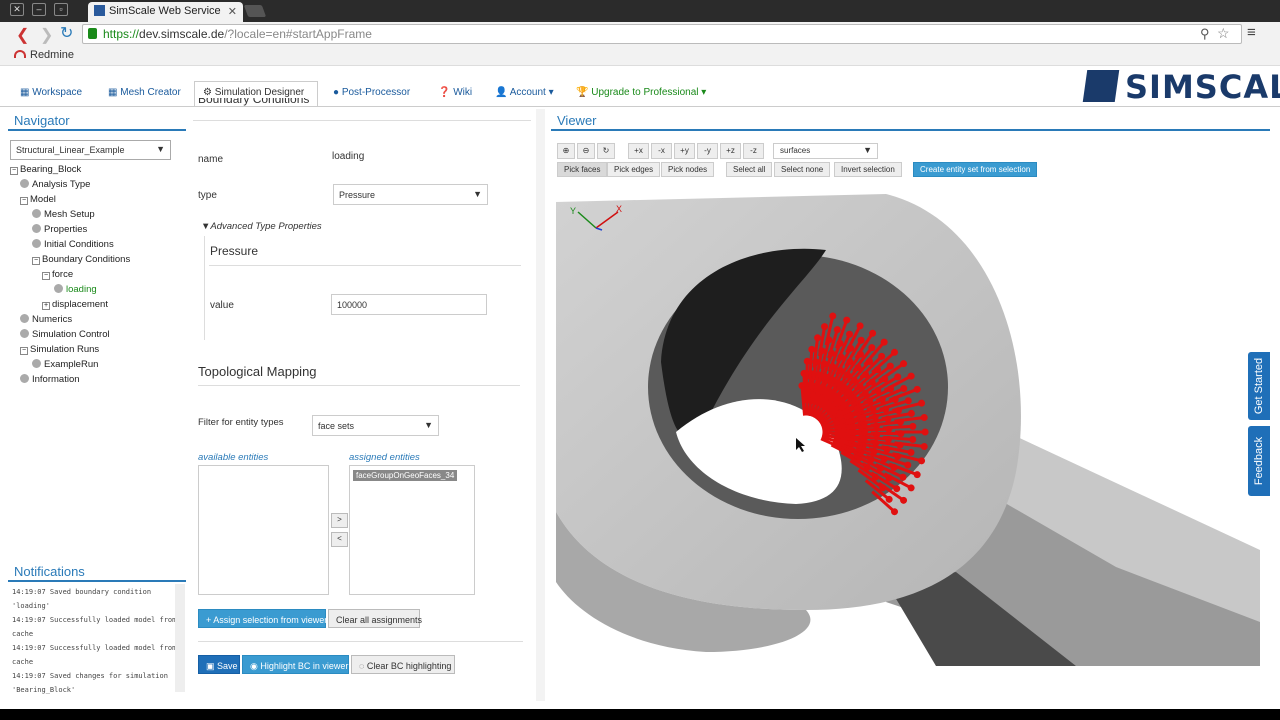 This screenshot has height=720, width=1280. What do you see at coordinates (409, 304) in the screenshot?
I see `value-input: 100000` at bounding box center [409, 304].